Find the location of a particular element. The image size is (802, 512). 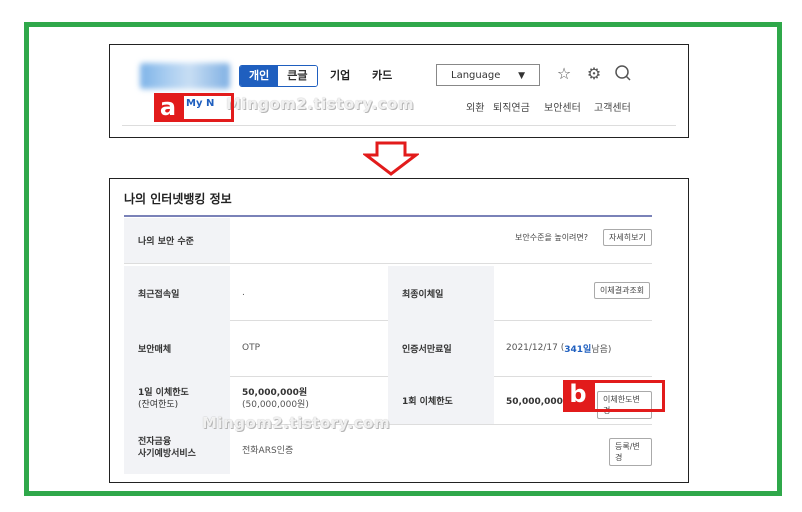

recent-login-label: 최근접속일 is located at coordinates (177, 293).